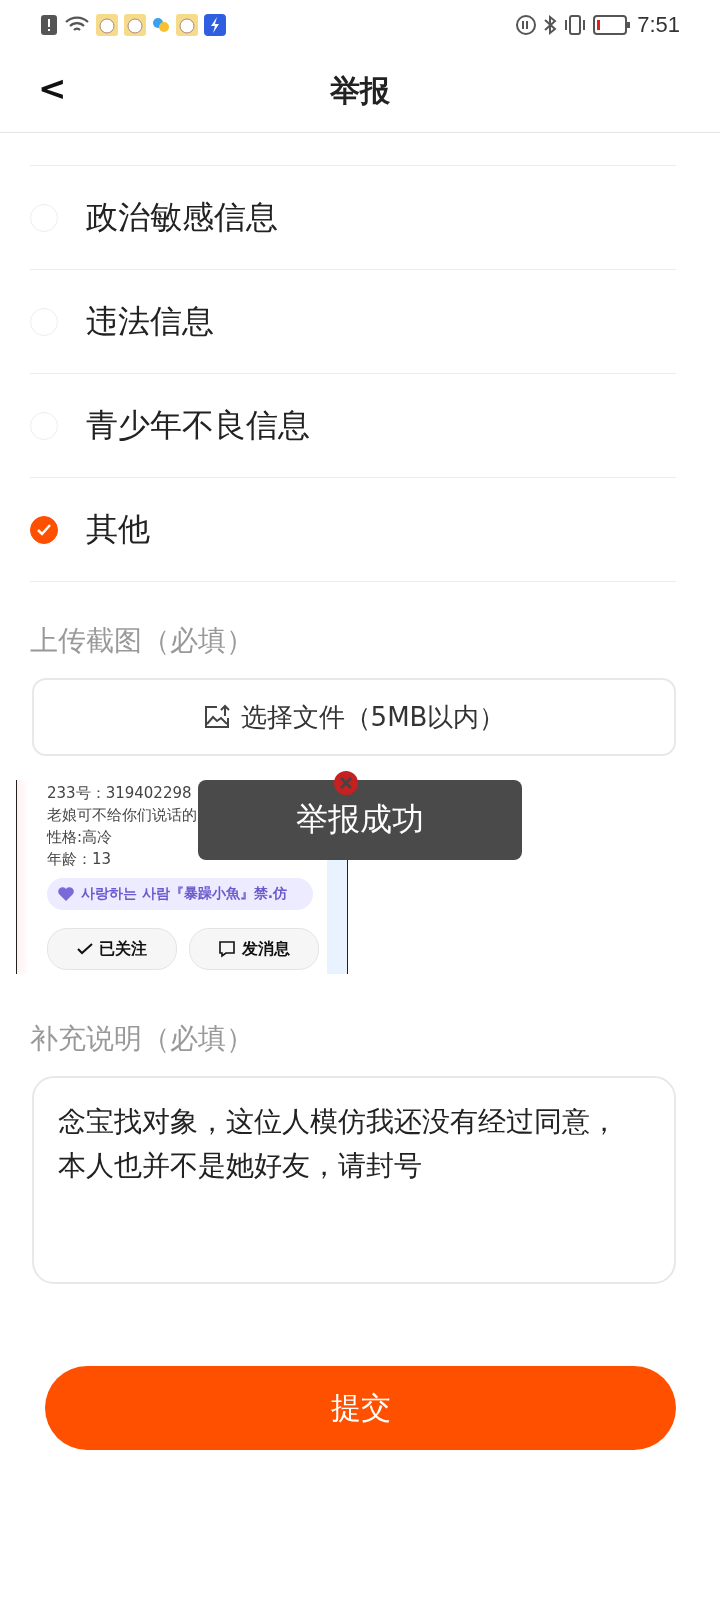 The width and height of the screenshot is (720, 1600). Describe the element at coordinates (79, 859) in the screenshot. I see `user-age: 年龄：13` at that location.